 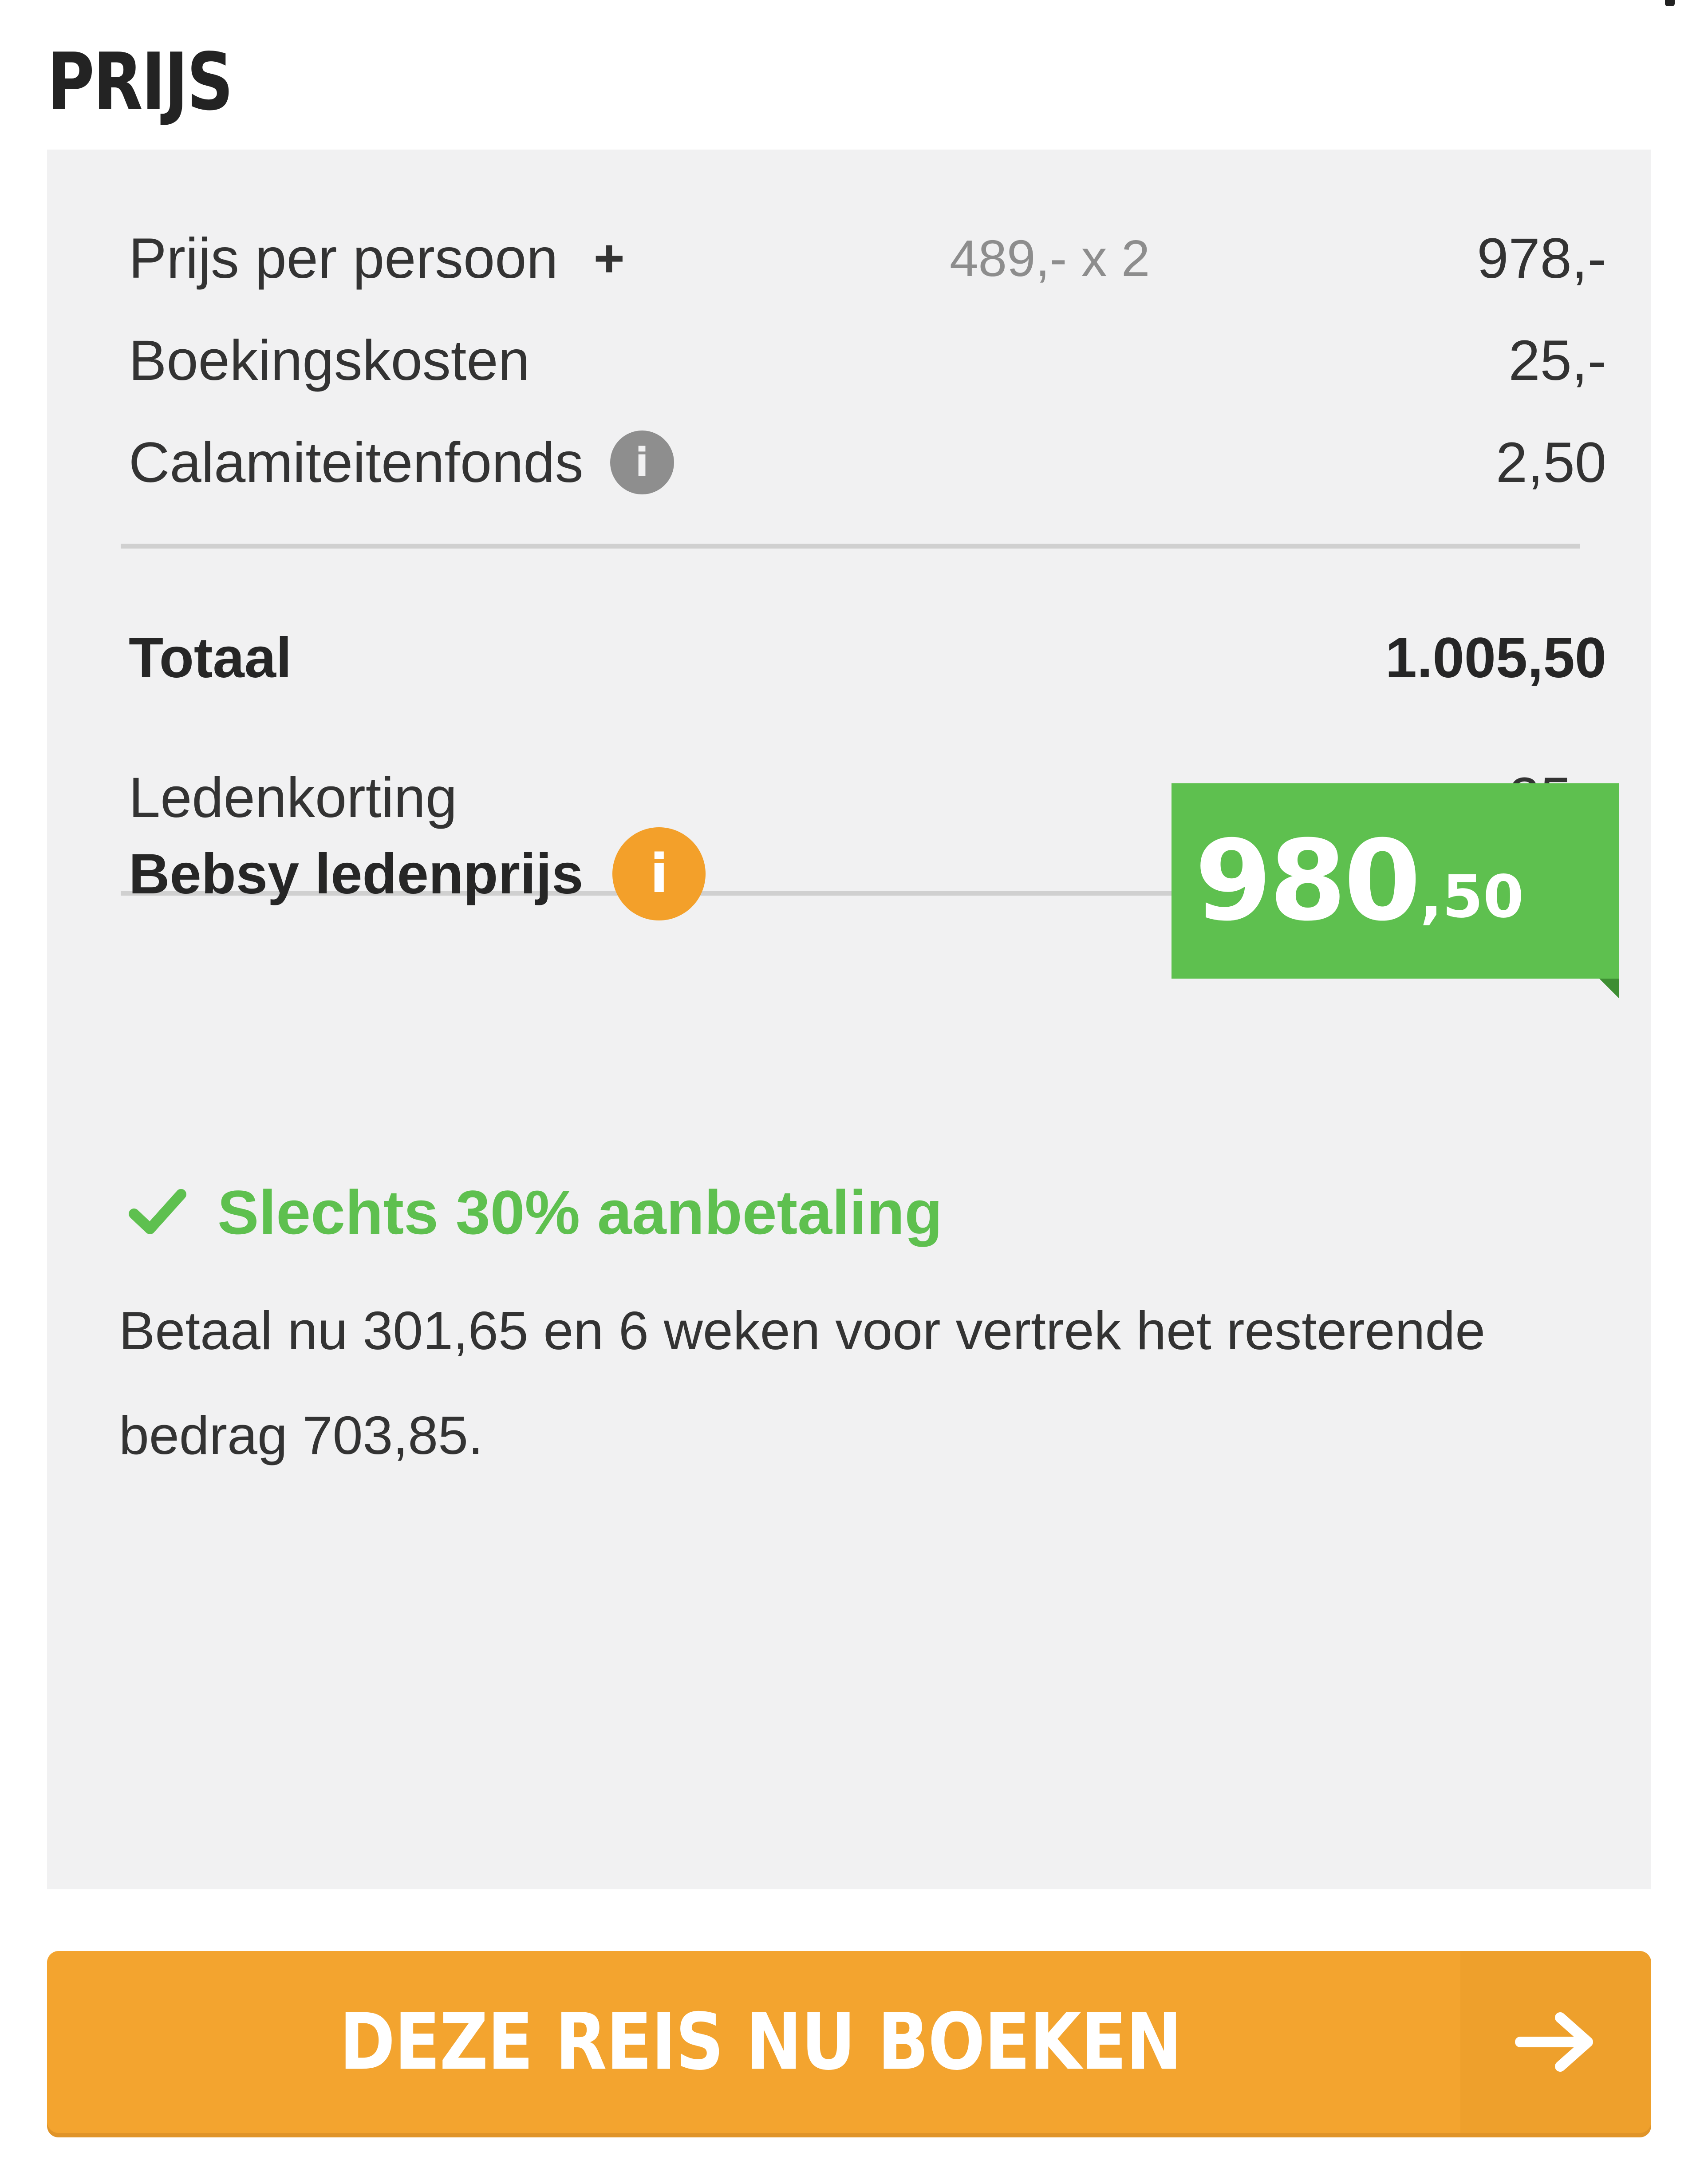 I want to click on deposit-heading: Slechts 30% aanbetaling, so click(x=536, y=1212).